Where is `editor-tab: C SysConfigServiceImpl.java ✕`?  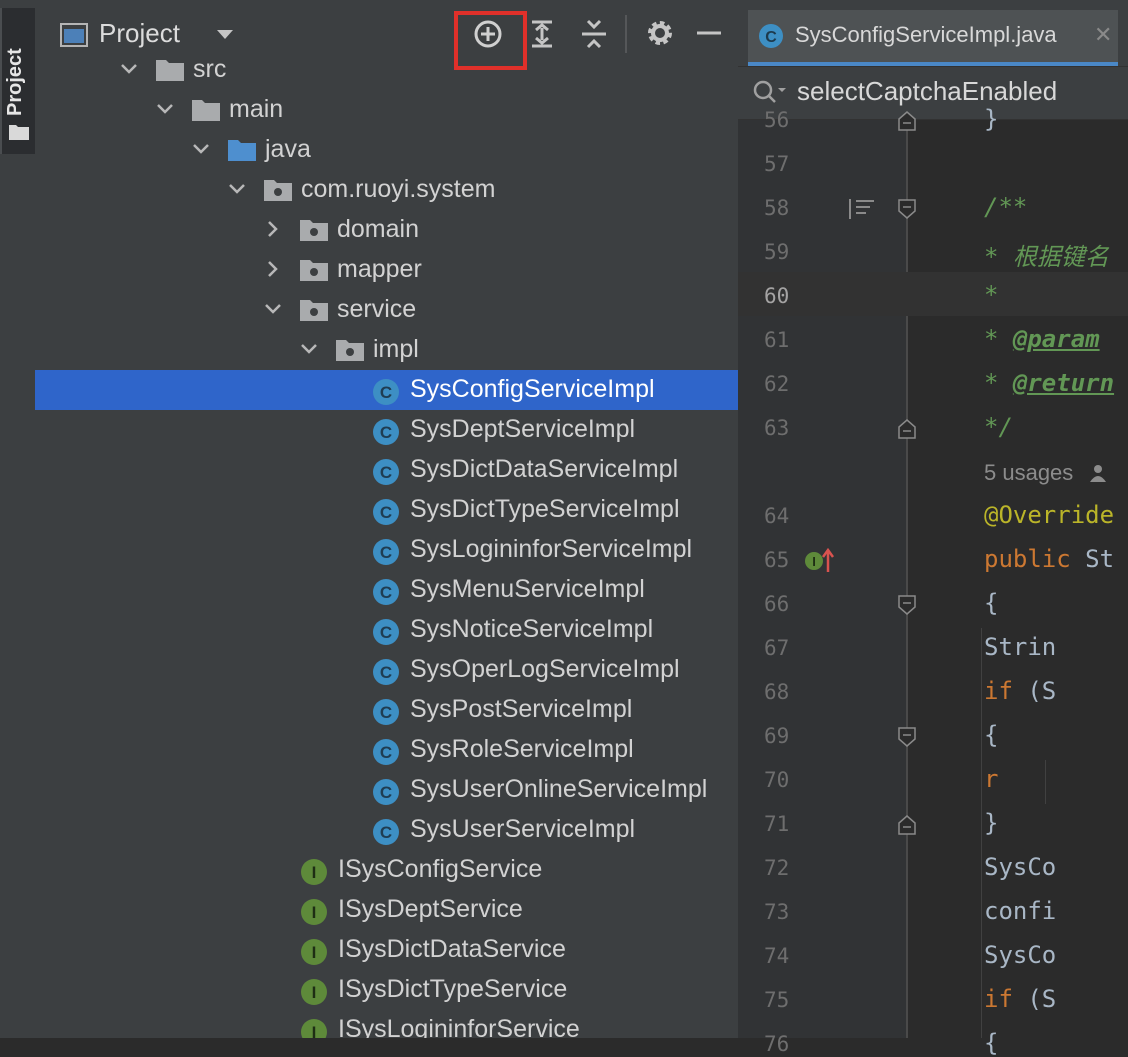 editor-tab: C SysConfigServiceImpl.java ✕ is located at coordinates (933, 38).